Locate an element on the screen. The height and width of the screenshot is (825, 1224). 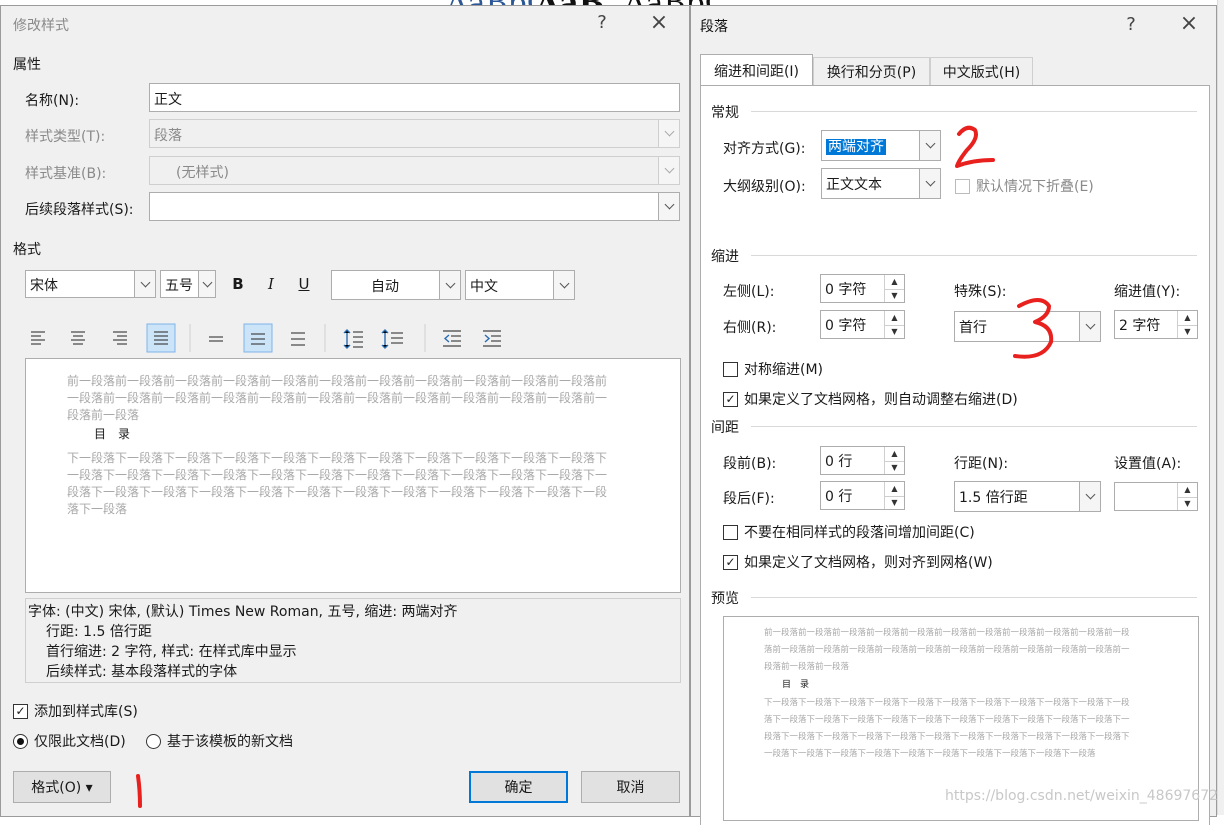
spacing-heading: 间距 is located at coordinates (725, 428).